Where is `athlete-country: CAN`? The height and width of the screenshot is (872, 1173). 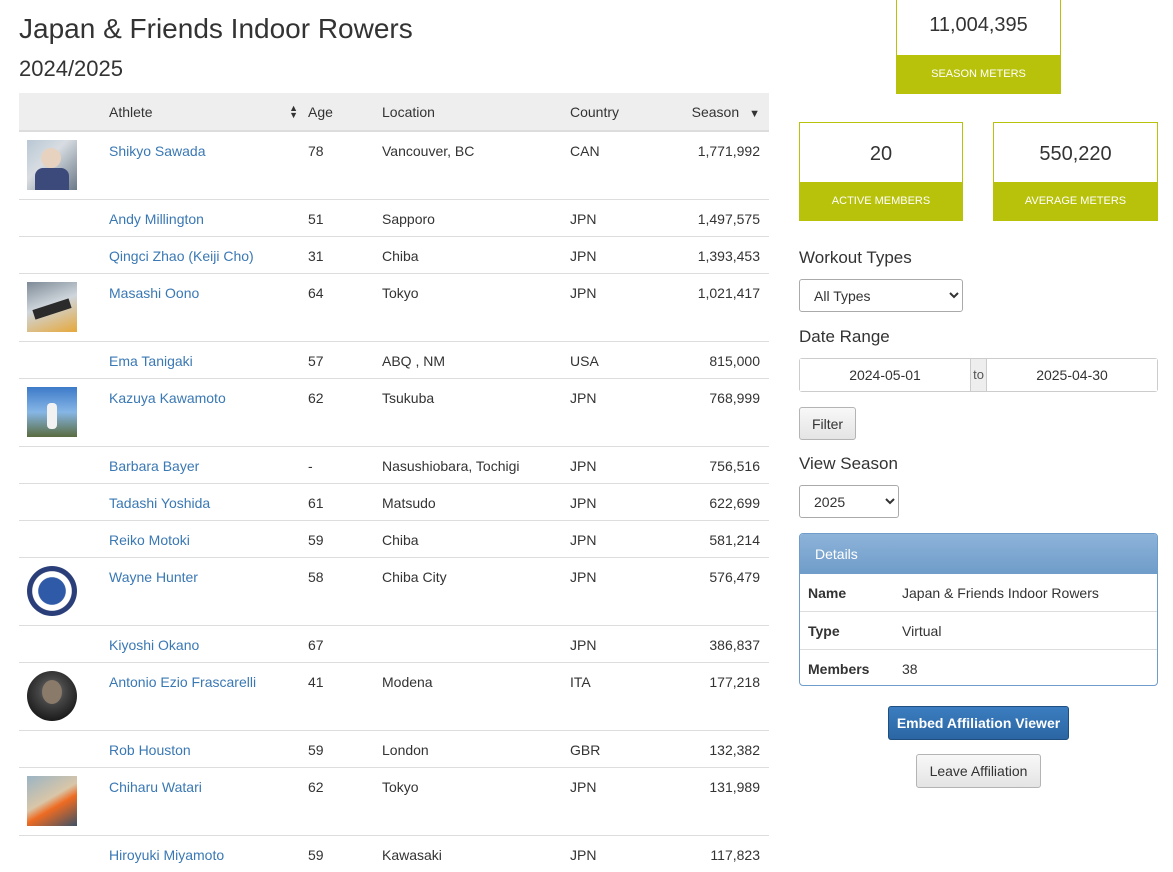
athlete-country: CAN is located at coordinates (614, 165).